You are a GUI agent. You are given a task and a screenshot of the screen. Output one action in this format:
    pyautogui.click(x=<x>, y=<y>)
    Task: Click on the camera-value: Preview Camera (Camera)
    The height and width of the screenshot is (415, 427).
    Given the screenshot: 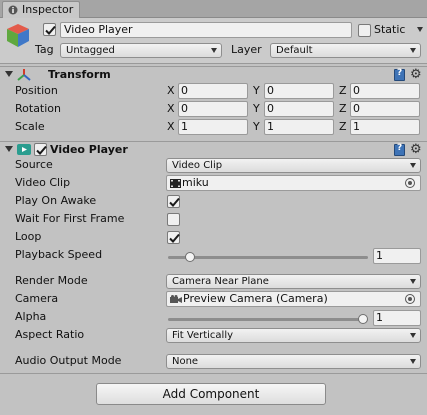 What is the action you would take?
    pyautogui.click(x=255, y=298)
    